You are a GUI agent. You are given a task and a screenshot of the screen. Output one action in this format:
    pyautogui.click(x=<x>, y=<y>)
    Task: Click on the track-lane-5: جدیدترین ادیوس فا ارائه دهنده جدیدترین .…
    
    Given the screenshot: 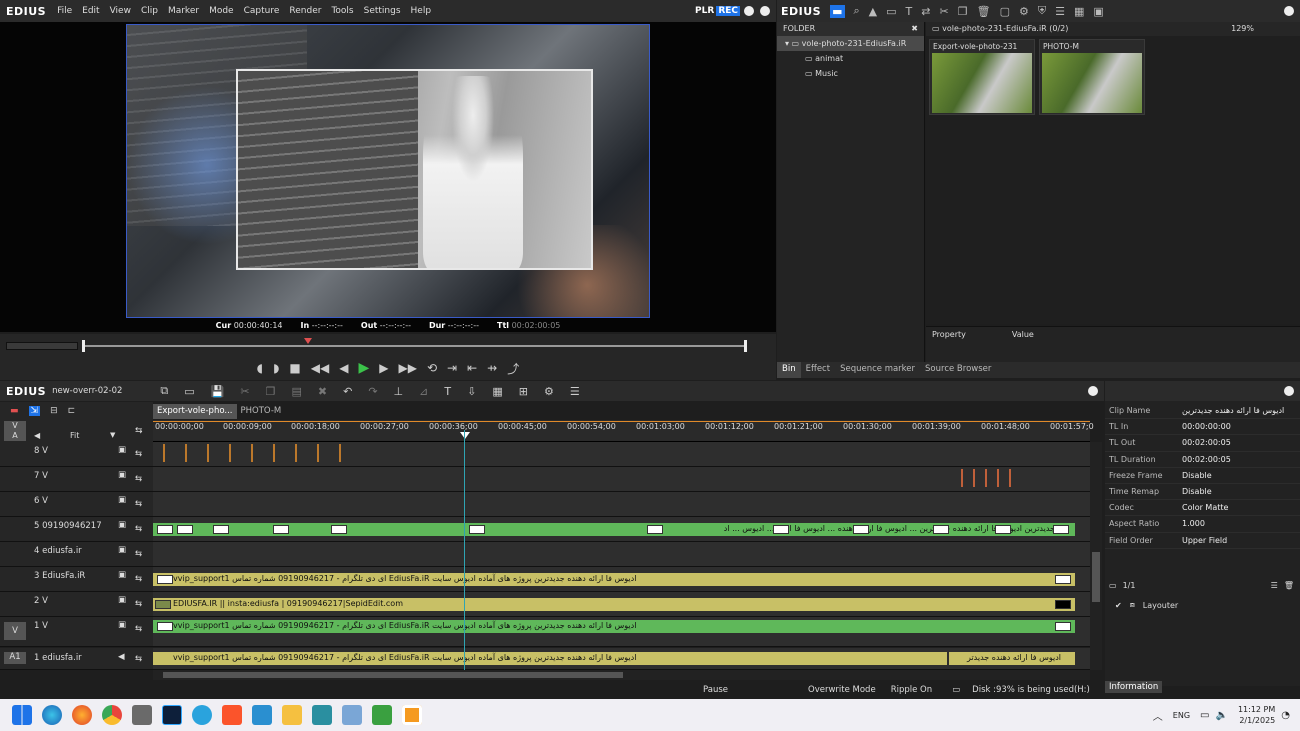 What is the action you would take?
    pyautogui.click(x=621, y=529)
    